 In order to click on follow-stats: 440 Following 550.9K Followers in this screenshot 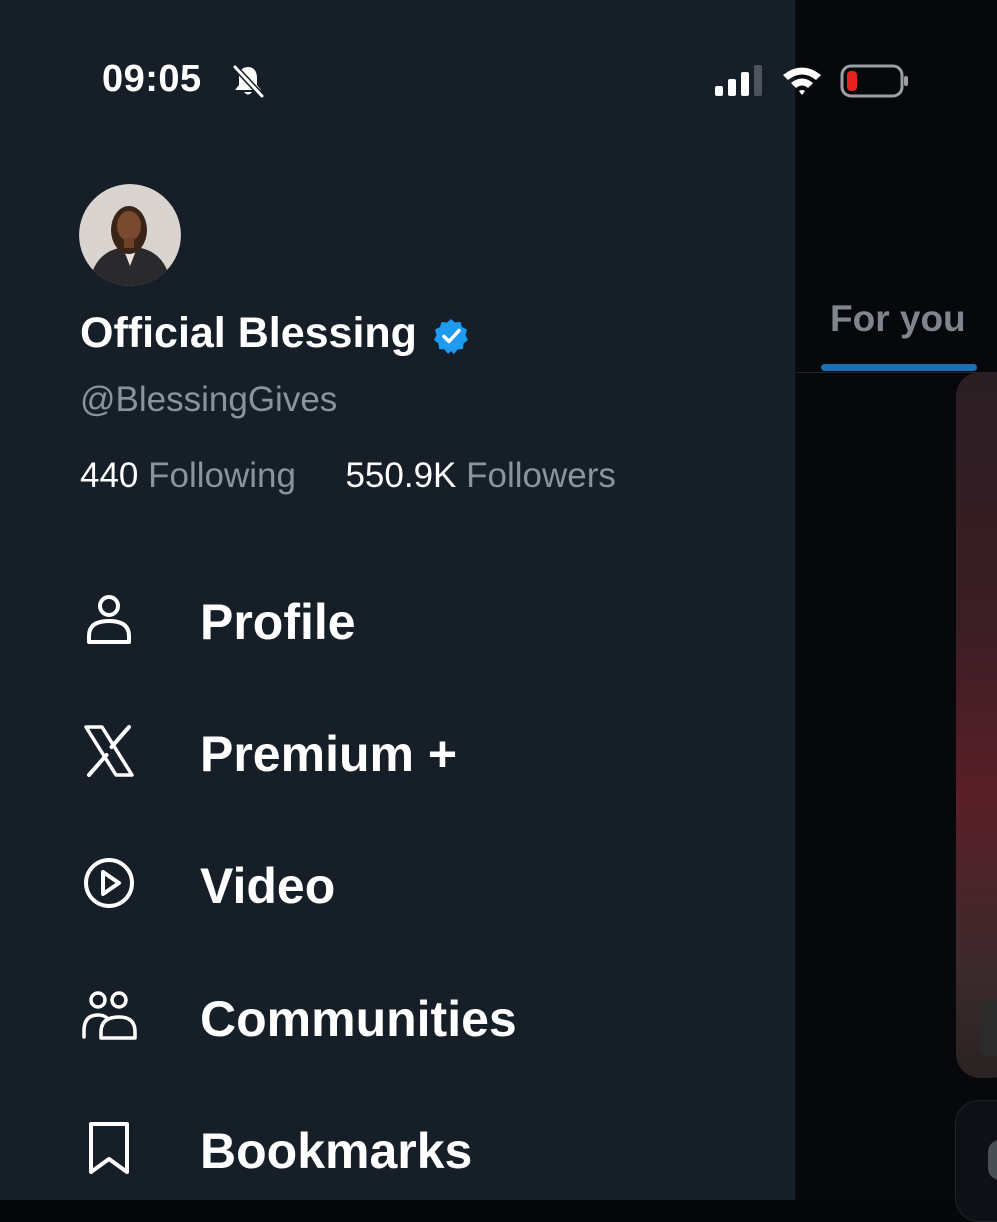, I will do `click(348, 476)`.